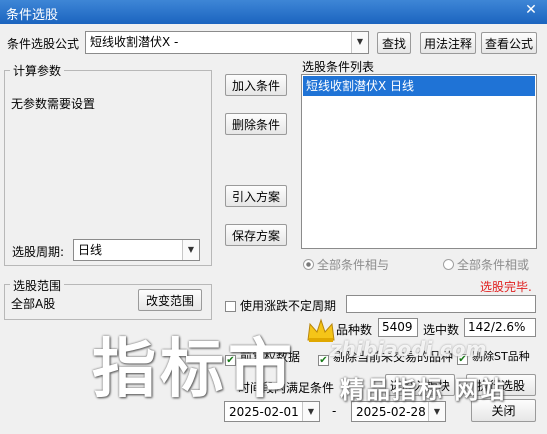  What do you see at coordinates (194, 370) in the screenshot?
I see `watermark-logo: 指标市` at bounding box center [194, 370].